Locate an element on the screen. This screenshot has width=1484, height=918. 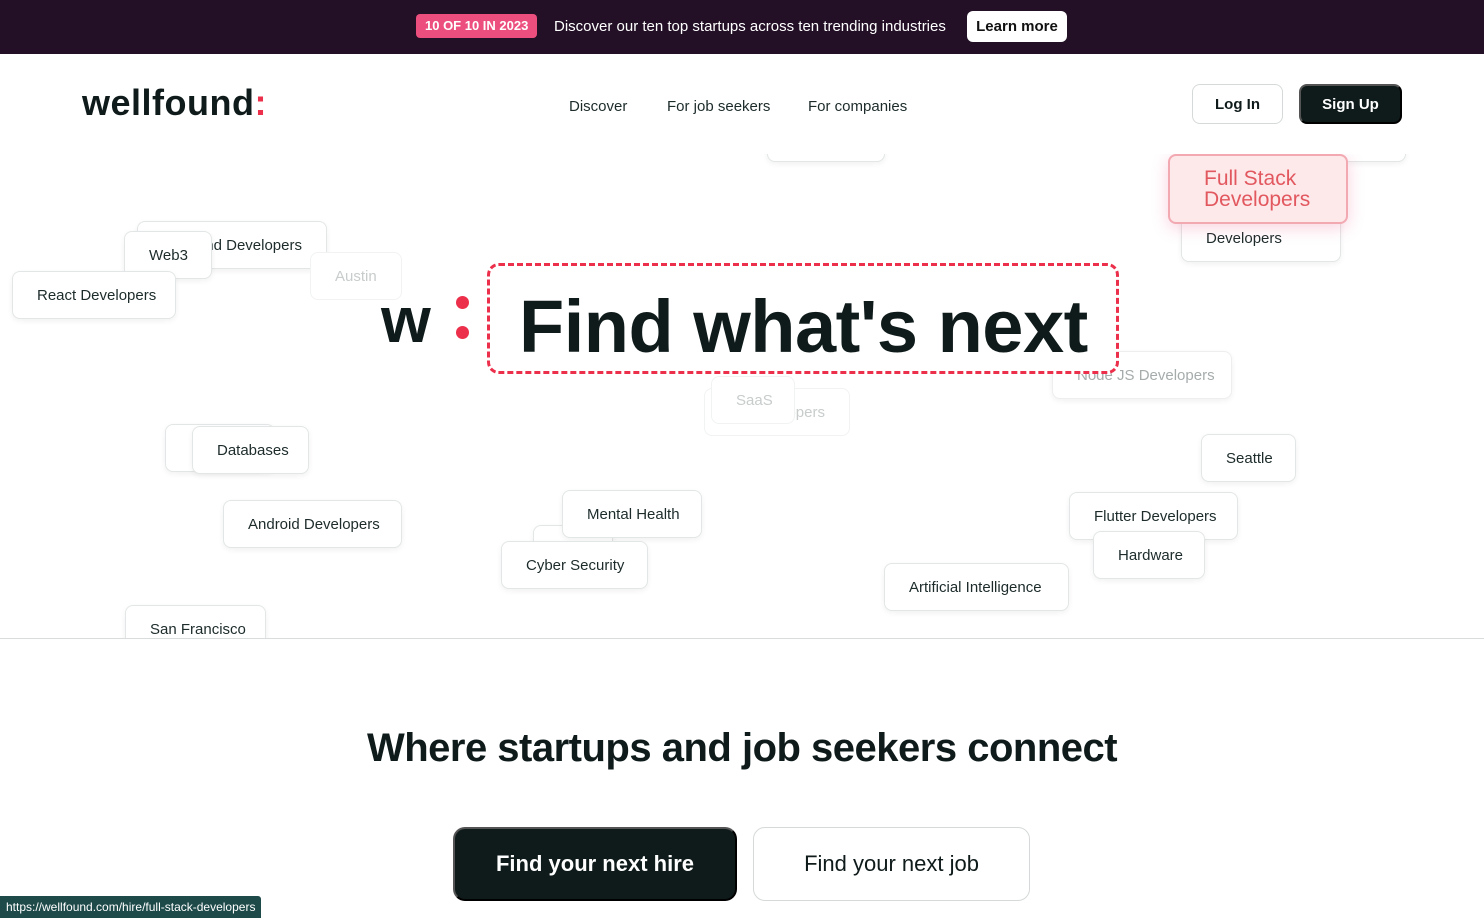
wellfound-logo: wellfound: is located at coordinates (174, 103).